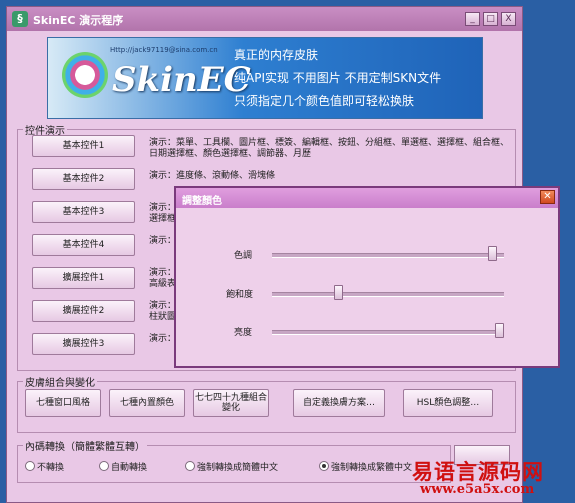 Image resolution: width=575 pixels, height=503 pixels. I want to click on basic-control-4-description: 演示：, so click(163, 241).